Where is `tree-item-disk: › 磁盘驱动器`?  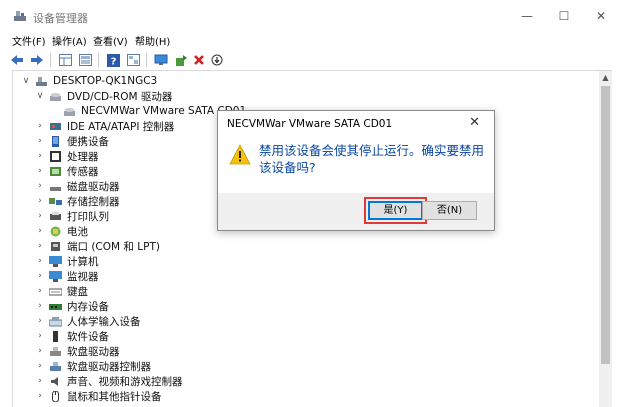 tree-item-disk: › 磁盘驱动器 is located at coordinates (77, 186).